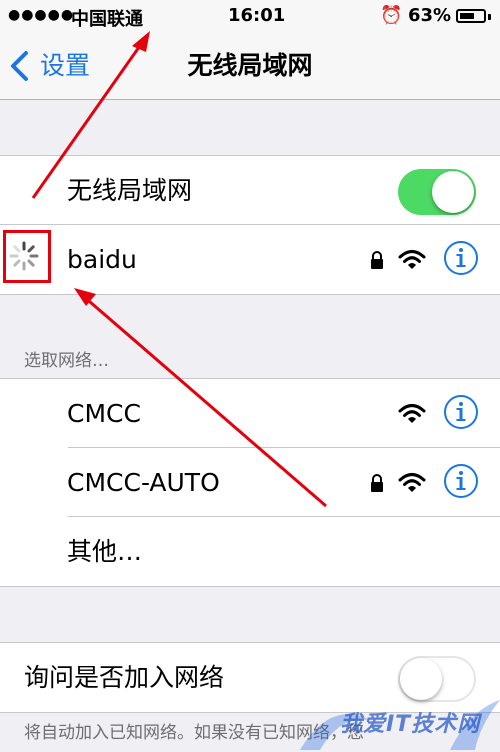  Describe the element at coordinates (410, 724) in the screenshot. I see `watermark-text: 我爱IT技术网` at that location.